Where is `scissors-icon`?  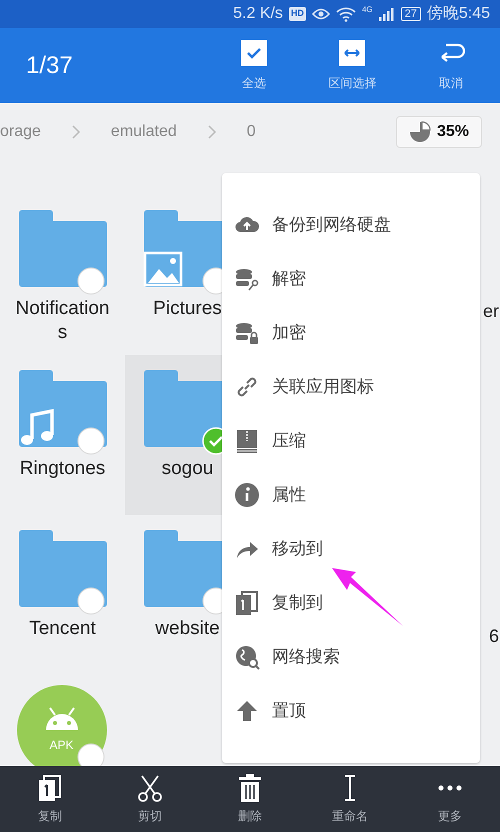 scissors-icon is located at coordinates (150, 788).